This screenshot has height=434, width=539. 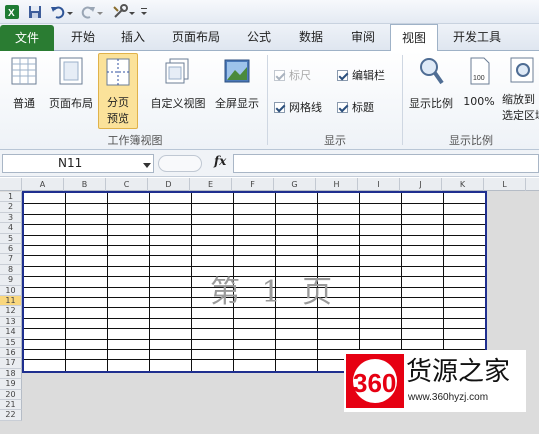 What do you see at coordinates (292, 76) in the screenshot?
I see `ruler-checkbox: 标尺` at bounding box center [292, 76].